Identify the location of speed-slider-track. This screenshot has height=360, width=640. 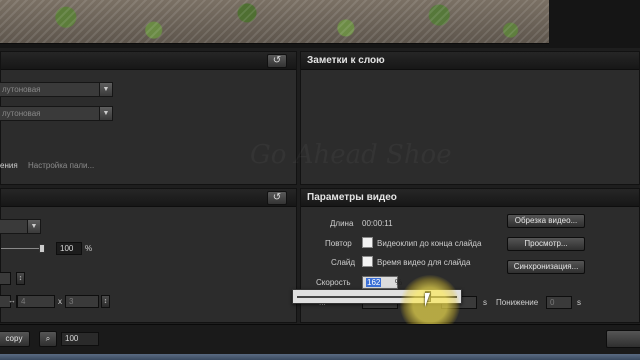
(377, 297).